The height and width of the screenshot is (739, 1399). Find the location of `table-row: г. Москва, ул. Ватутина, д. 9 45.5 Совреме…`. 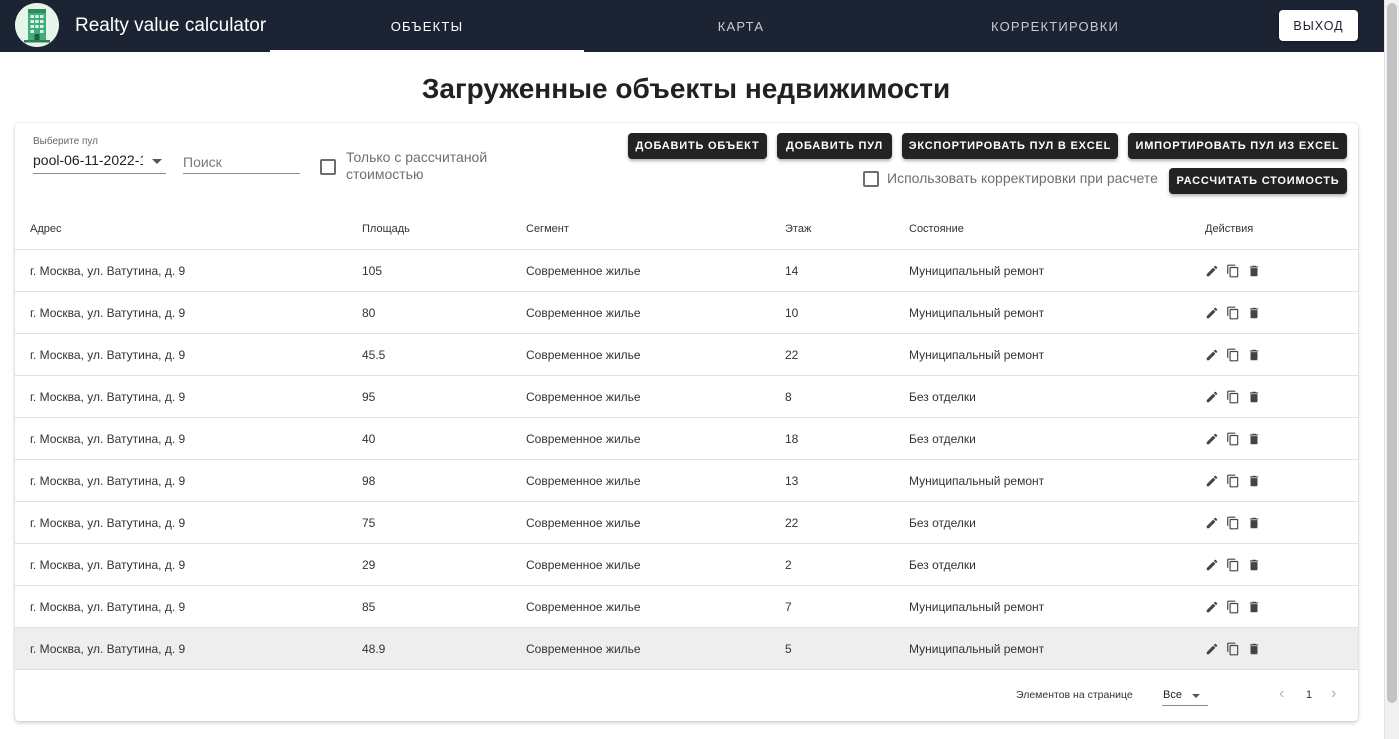

table-row: г. Москва, ул. Ватутина, д. 9 45.5 Совреме… is located at coordinates (686, 355).